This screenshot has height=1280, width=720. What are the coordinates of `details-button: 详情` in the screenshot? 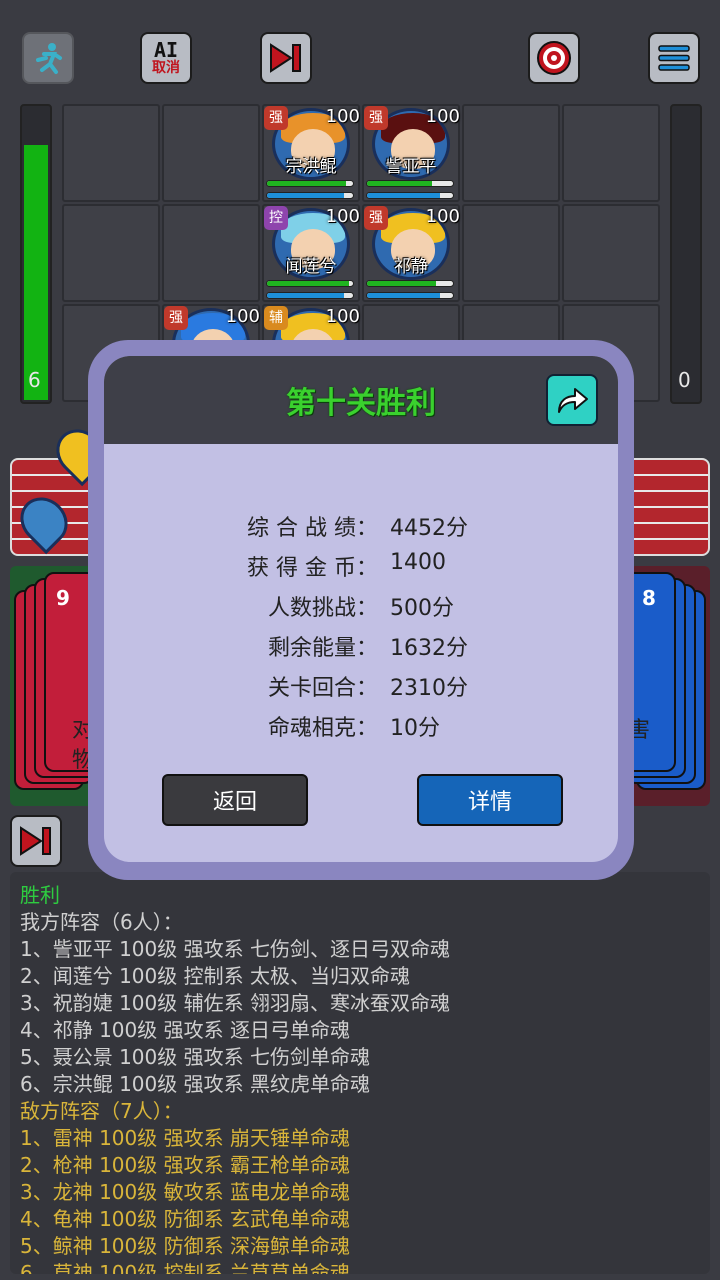 It's located at (490, 800).